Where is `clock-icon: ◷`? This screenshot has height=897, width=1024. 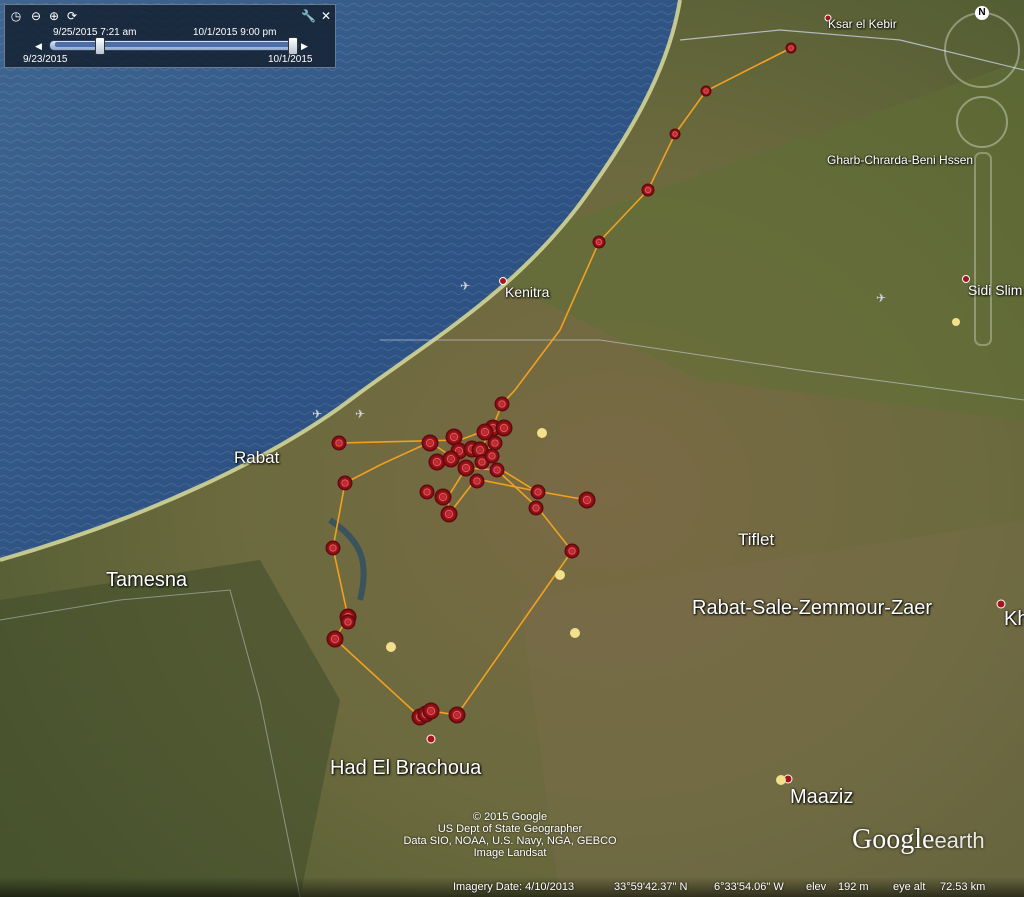
clock-icon: ◷ is located at coordinates (16, 16).